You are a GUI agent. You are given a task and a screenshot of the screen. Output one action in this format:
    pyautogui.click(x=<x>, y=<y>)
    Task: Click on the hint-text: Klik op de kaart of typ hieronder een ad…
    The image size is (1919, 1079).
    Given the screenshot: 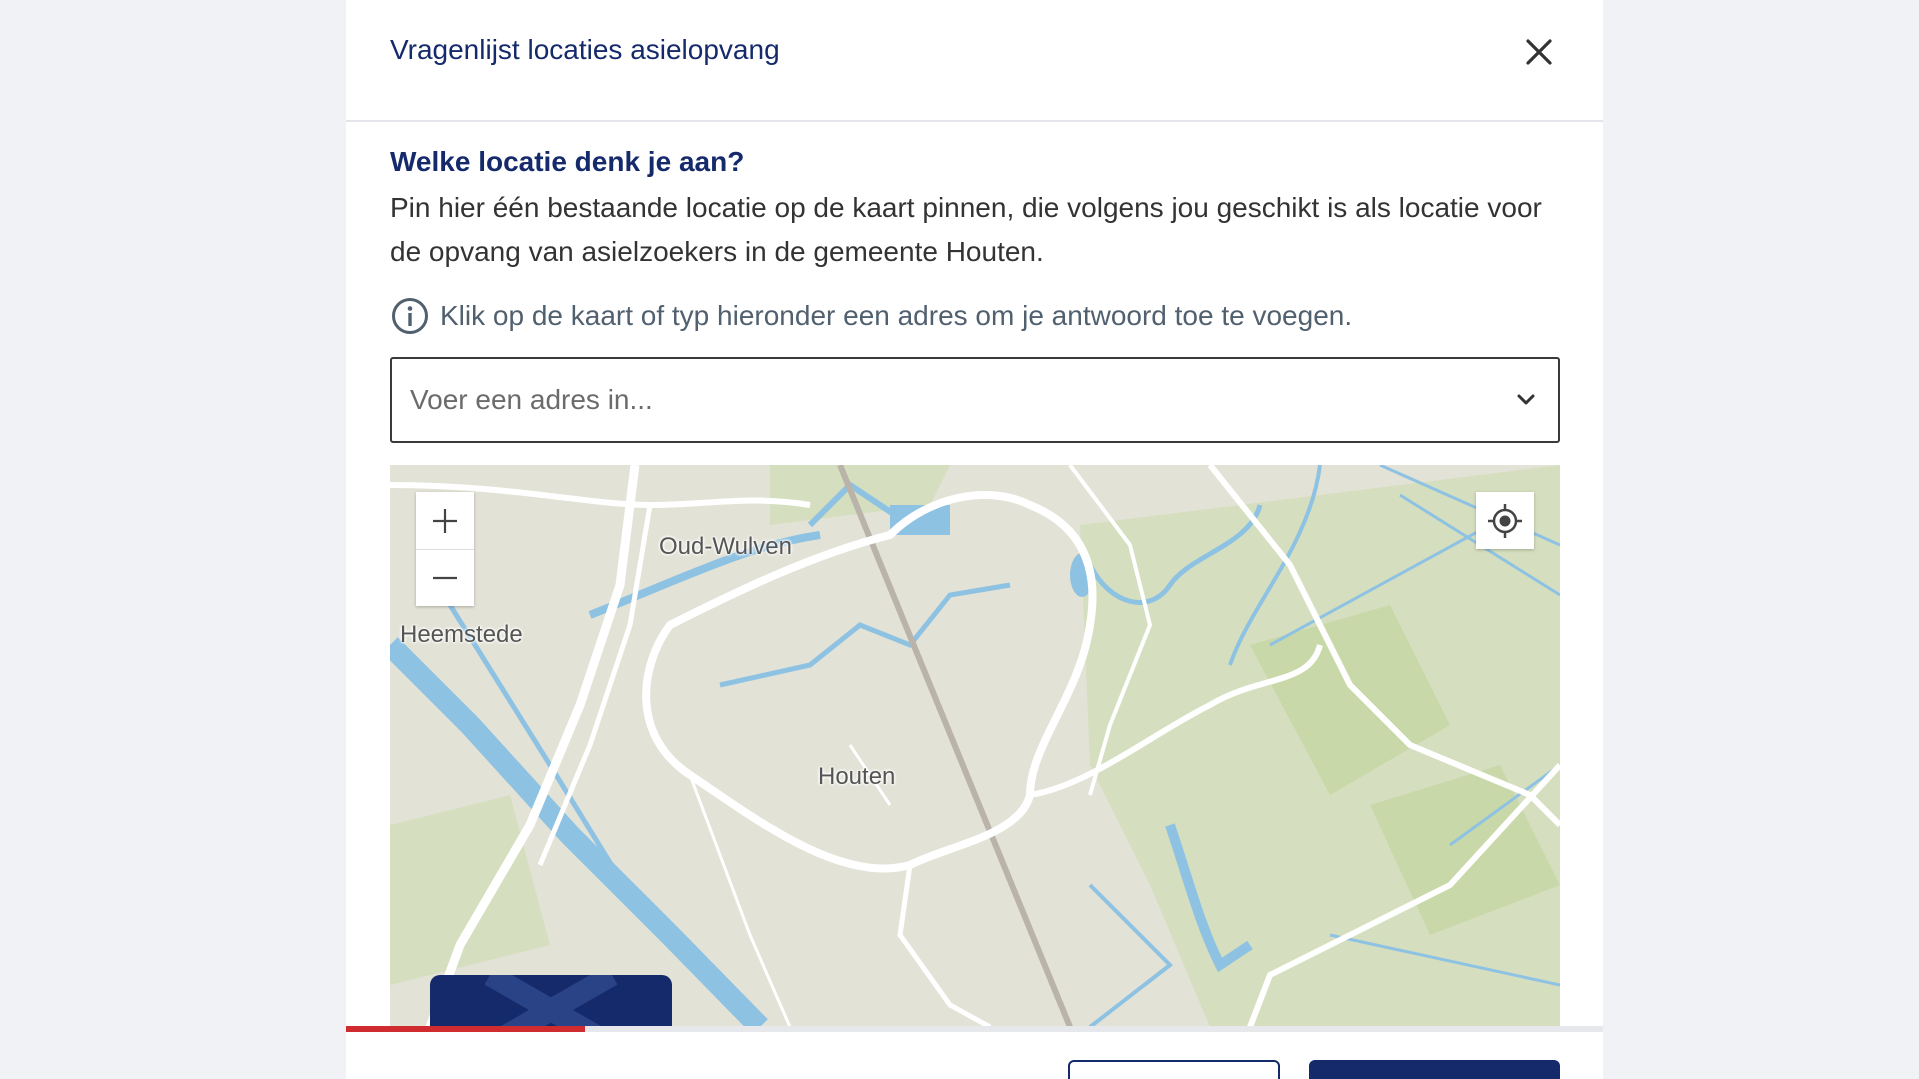 What is the action you would take?
    pyautogui.click(x=896, y=315)
    